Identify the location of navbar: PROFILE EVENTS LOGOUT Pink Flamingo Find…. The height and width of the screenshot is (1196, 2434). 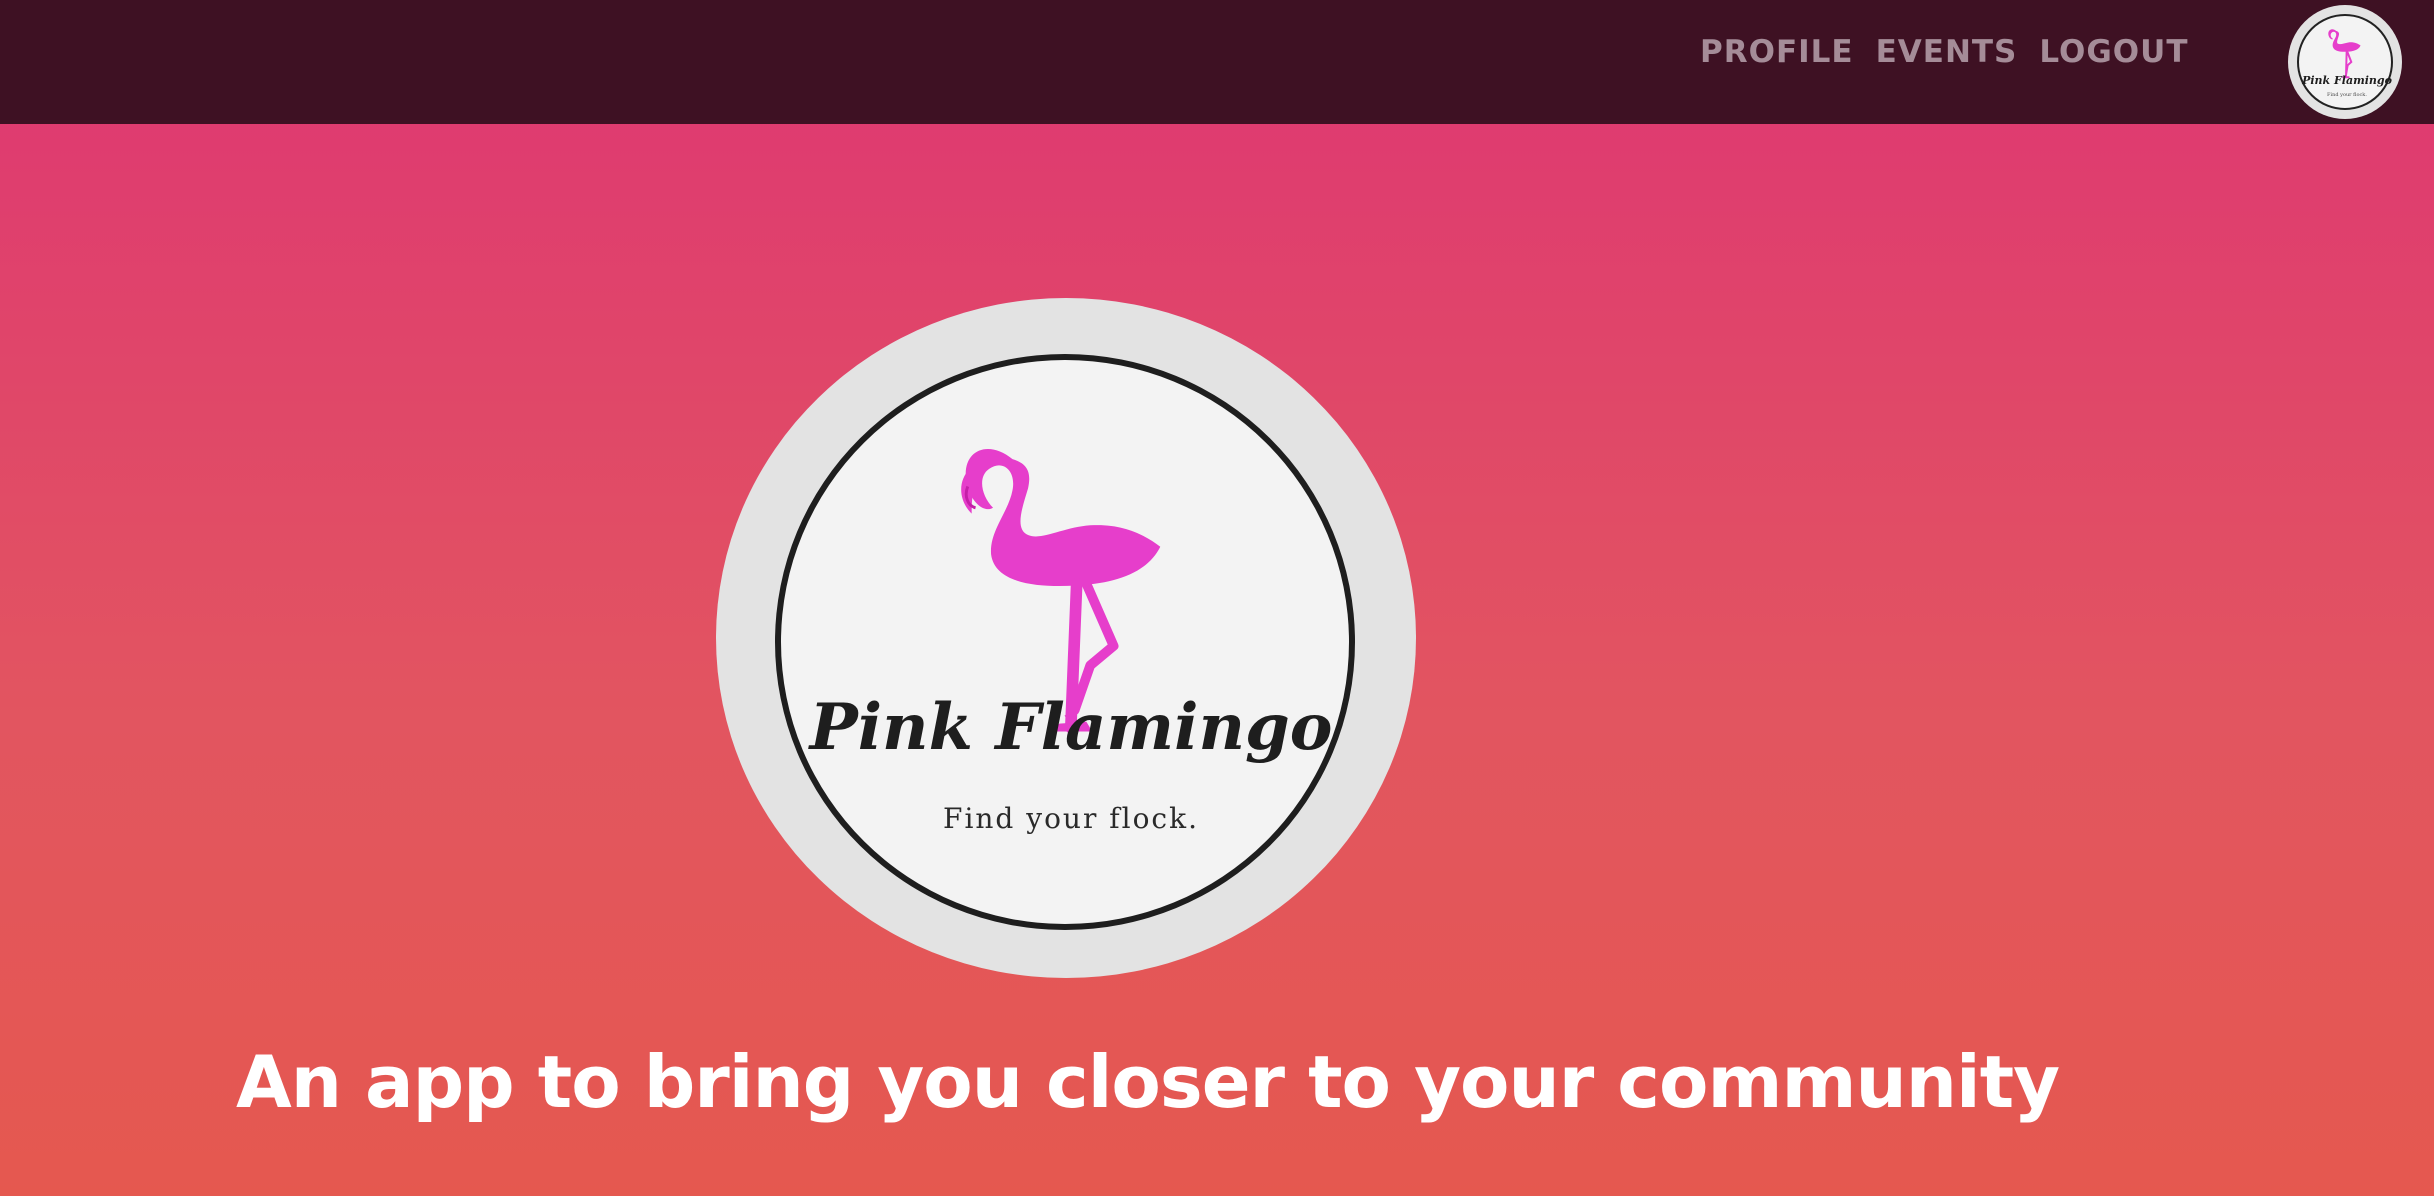
(1217, 62).